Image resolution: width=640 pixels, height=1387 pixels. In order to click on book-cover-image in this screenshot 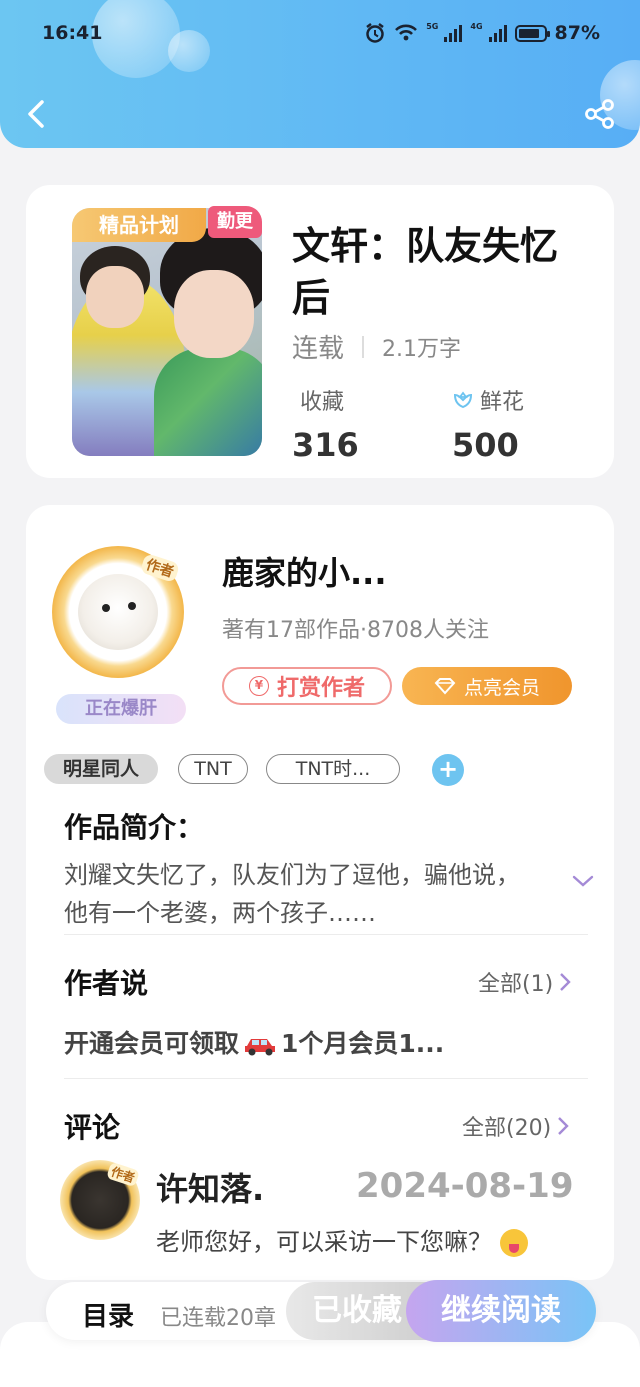, I will do `click(167, 332)`.